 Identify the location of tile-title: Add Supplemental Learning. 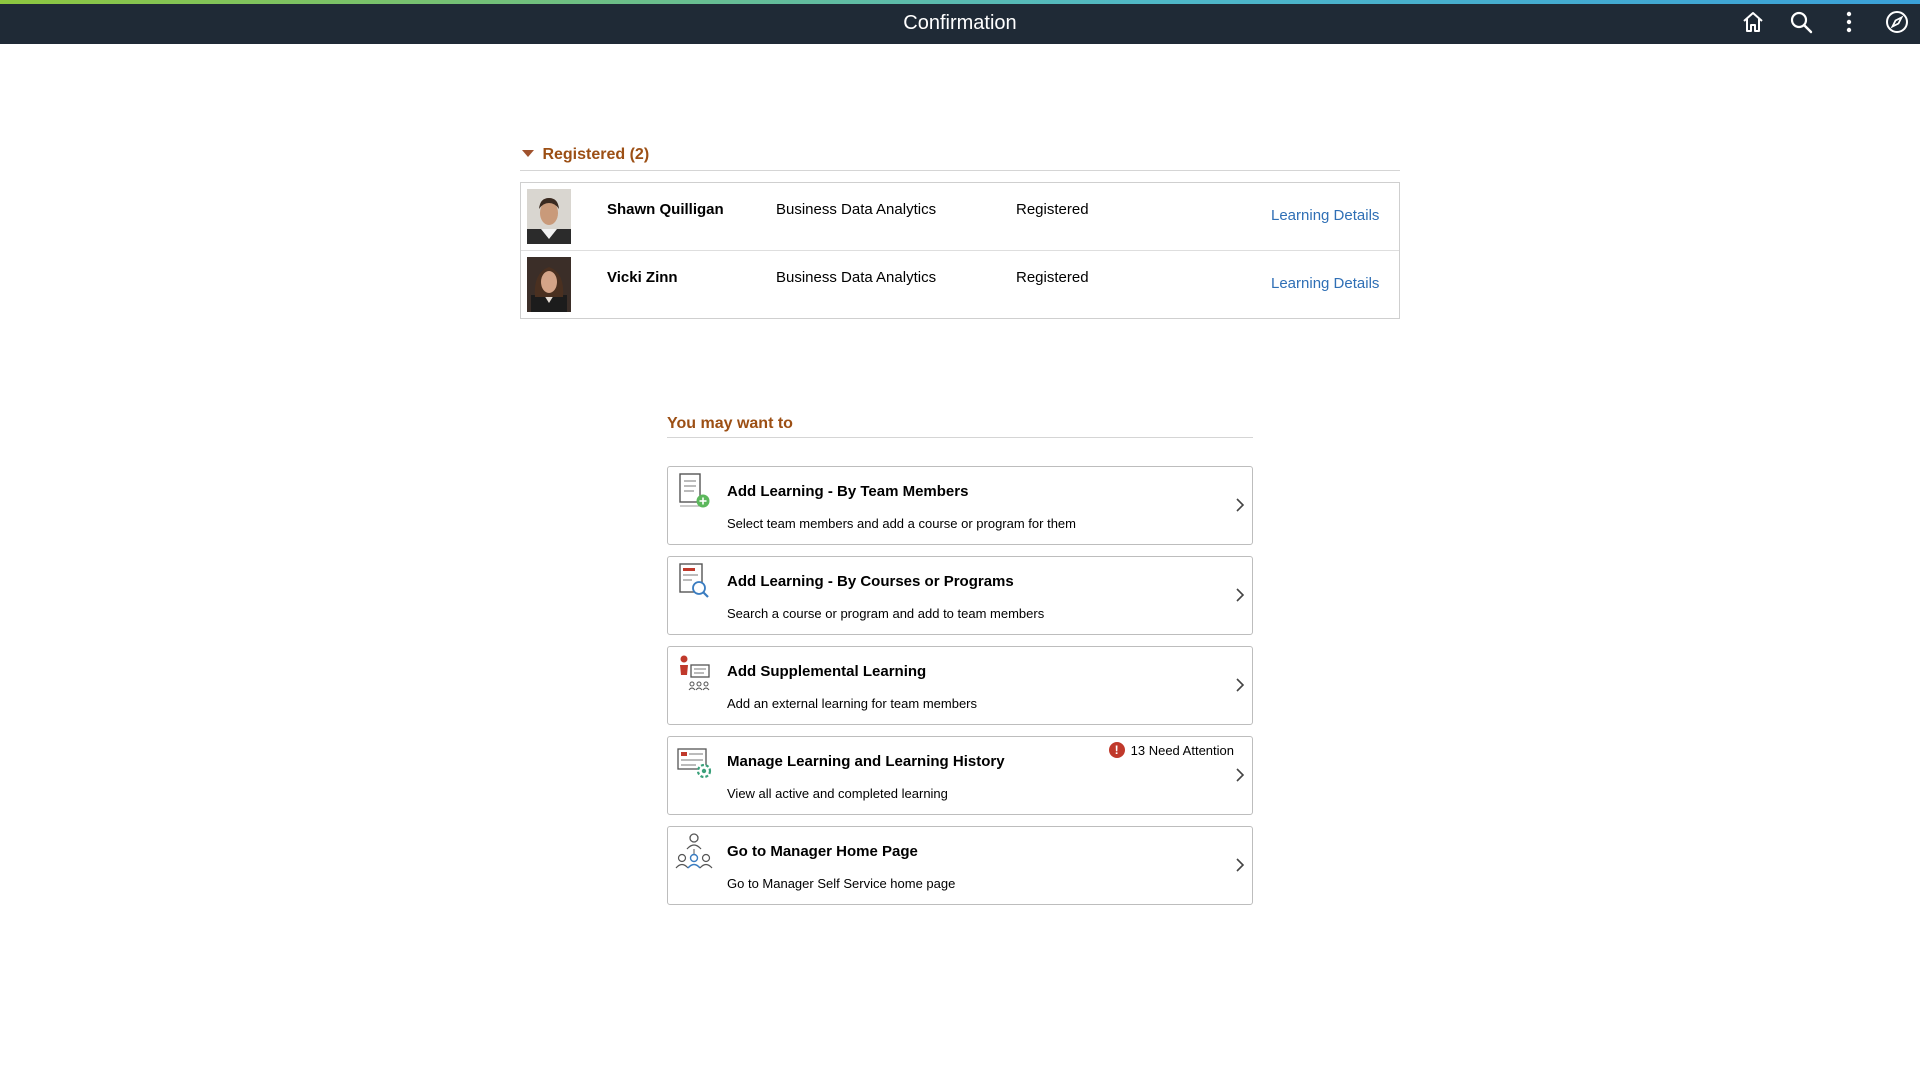
(827, 671).